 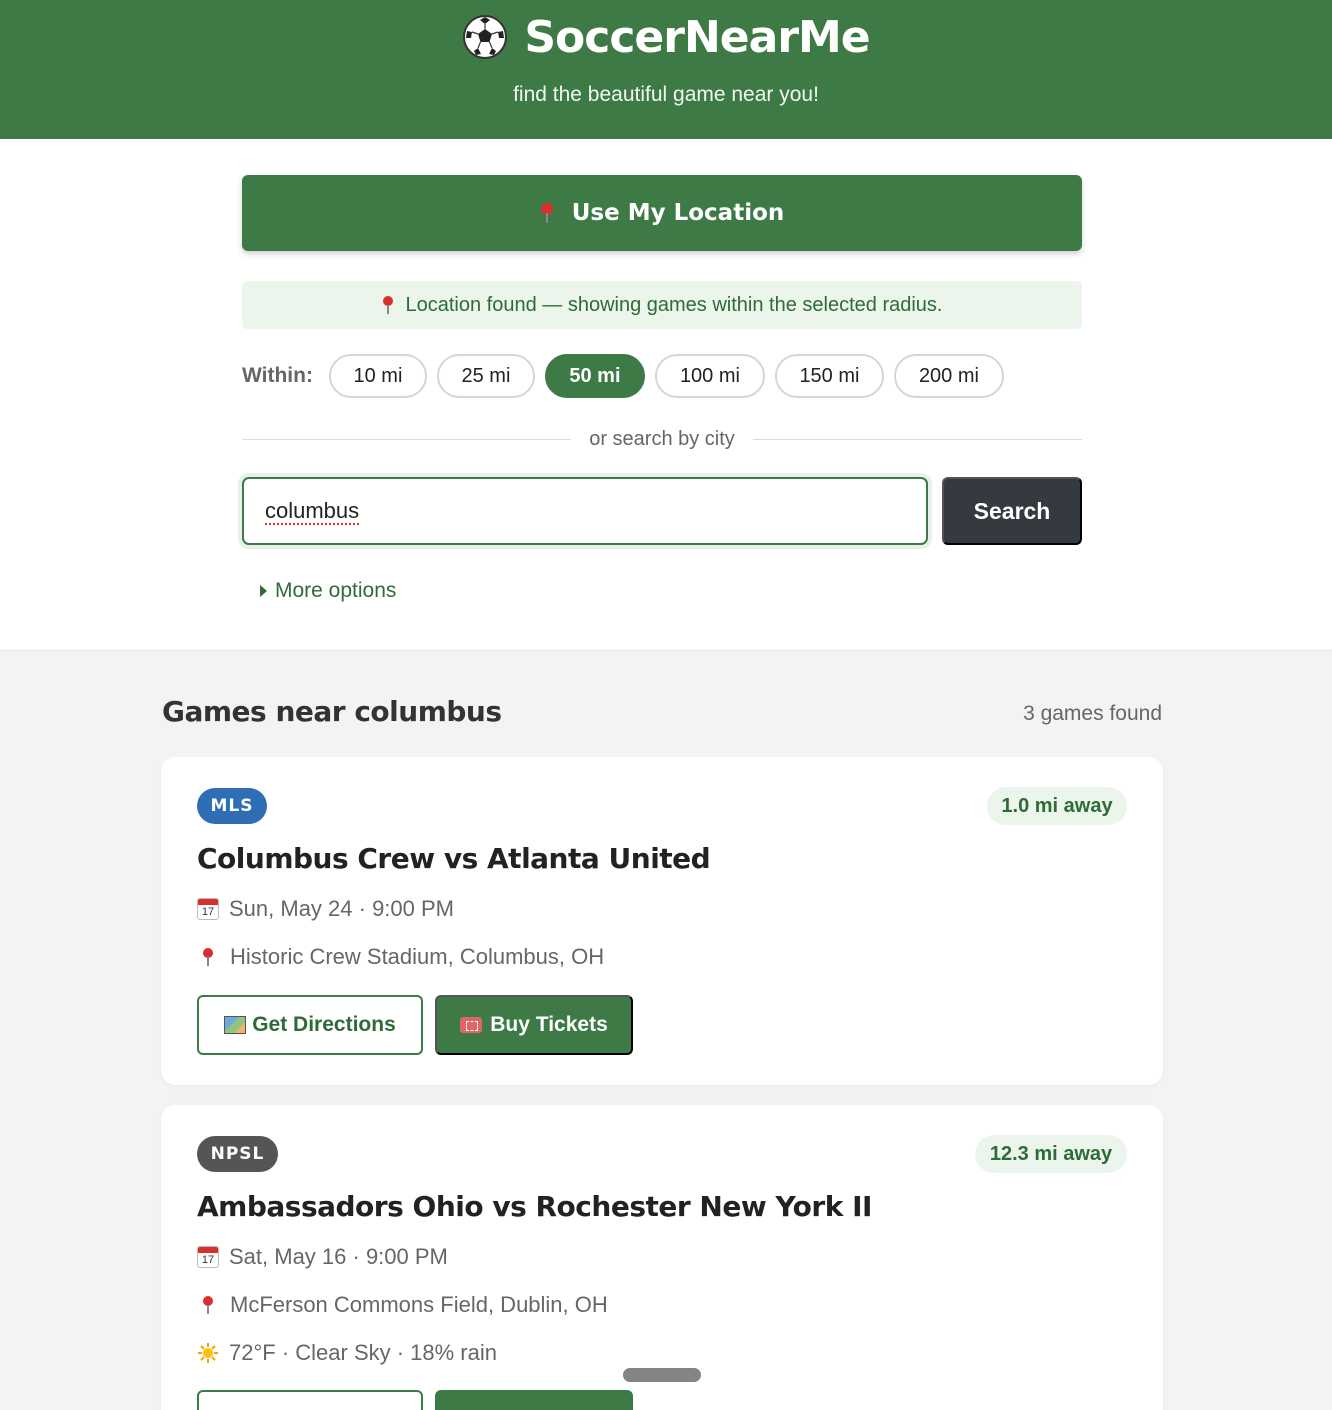 I want to click on distance-badge: 1.0 mi away, so click(x=1057, y=806).